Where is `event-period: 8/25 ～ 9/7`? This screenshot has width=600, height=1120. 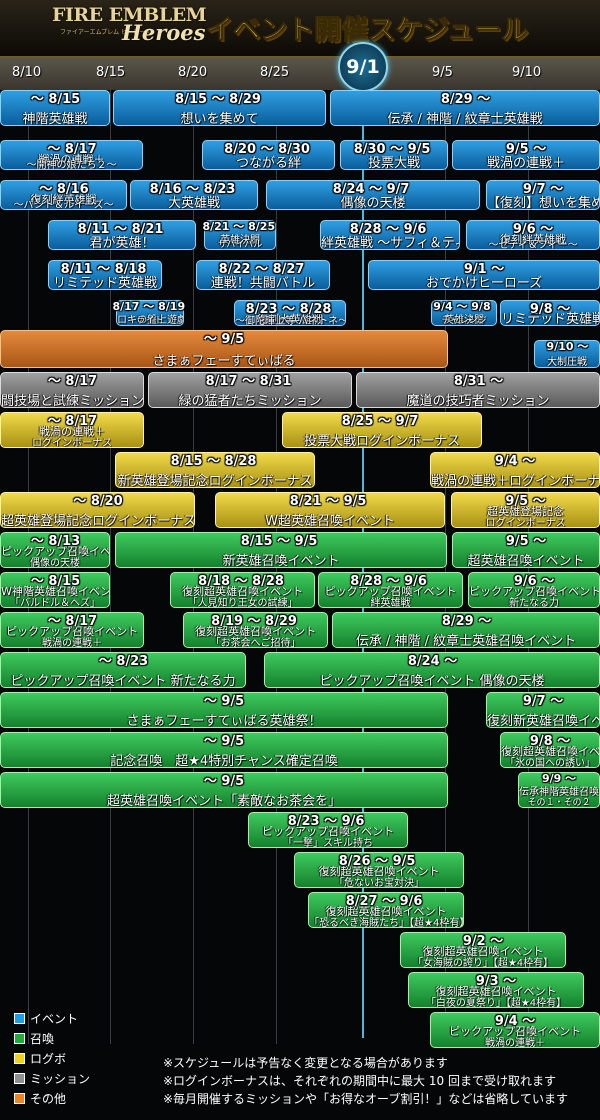 event-period: 8/25 ～ 9/7 is located at coordinates (380, 421).